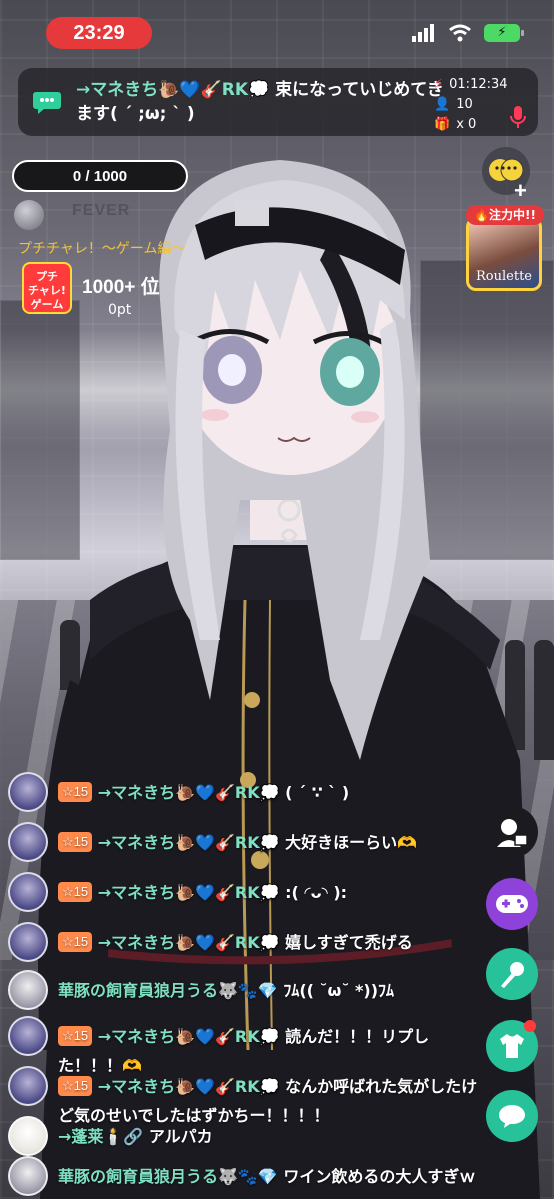 This screenshot has width=554, height=1199. I want to click on fever-label: FEVER, so click(101, 210).